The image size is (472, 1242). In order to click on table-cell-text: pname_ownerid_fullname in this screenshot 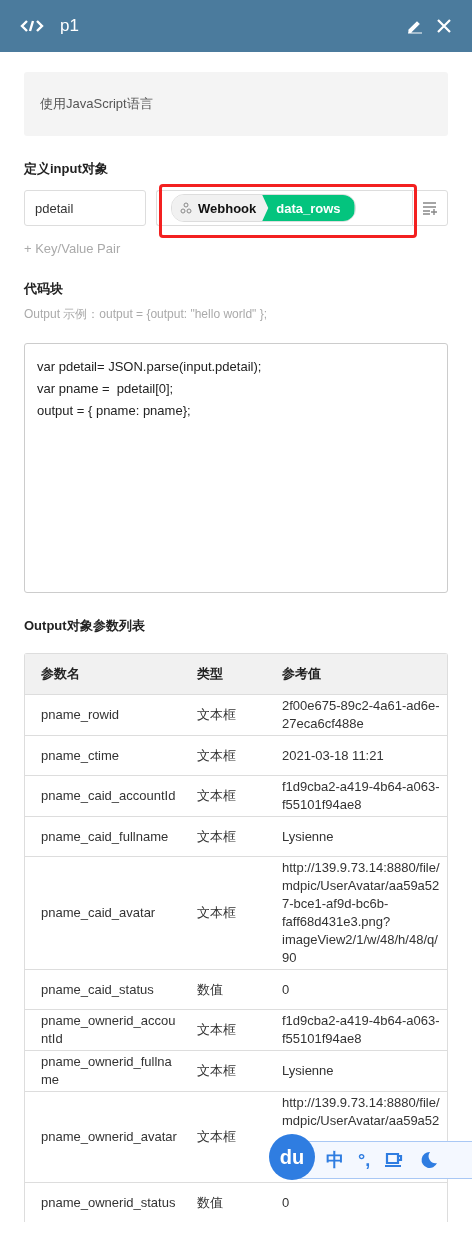, I will do `click(106, 1071)`.